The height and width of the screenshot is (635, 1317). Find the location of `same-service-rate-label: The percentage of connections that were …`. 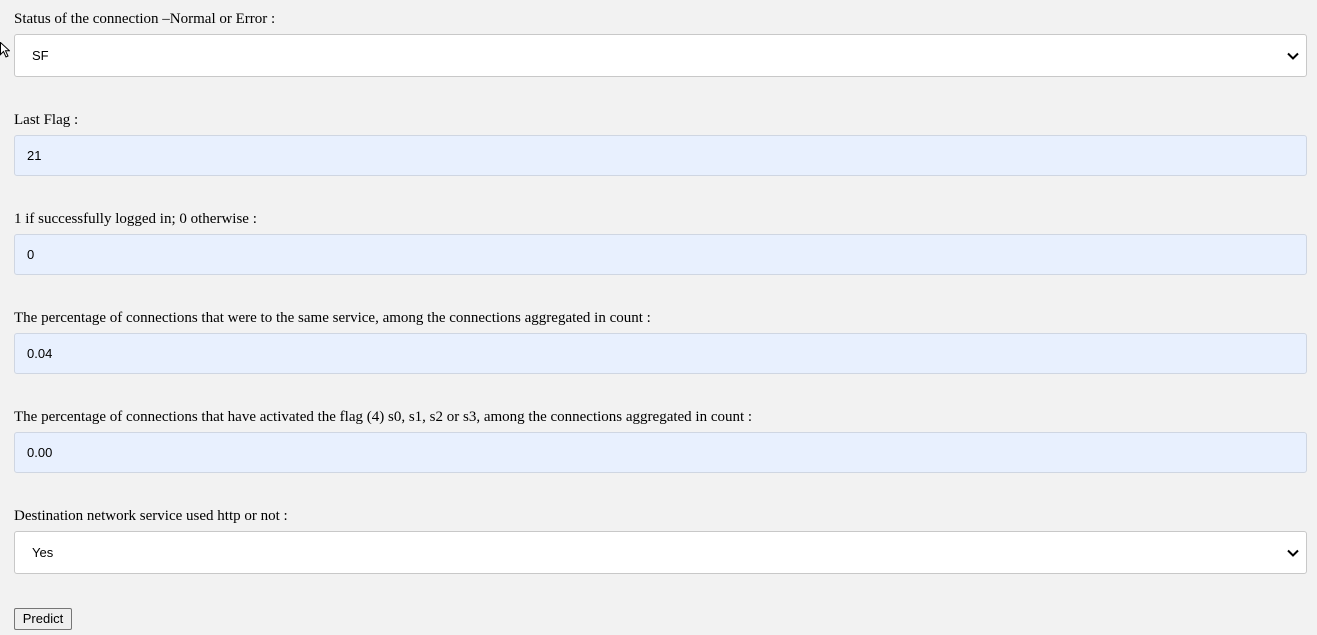

same-service-rate-label: The percentage of connections that were … is located at coordinates (332, 318).